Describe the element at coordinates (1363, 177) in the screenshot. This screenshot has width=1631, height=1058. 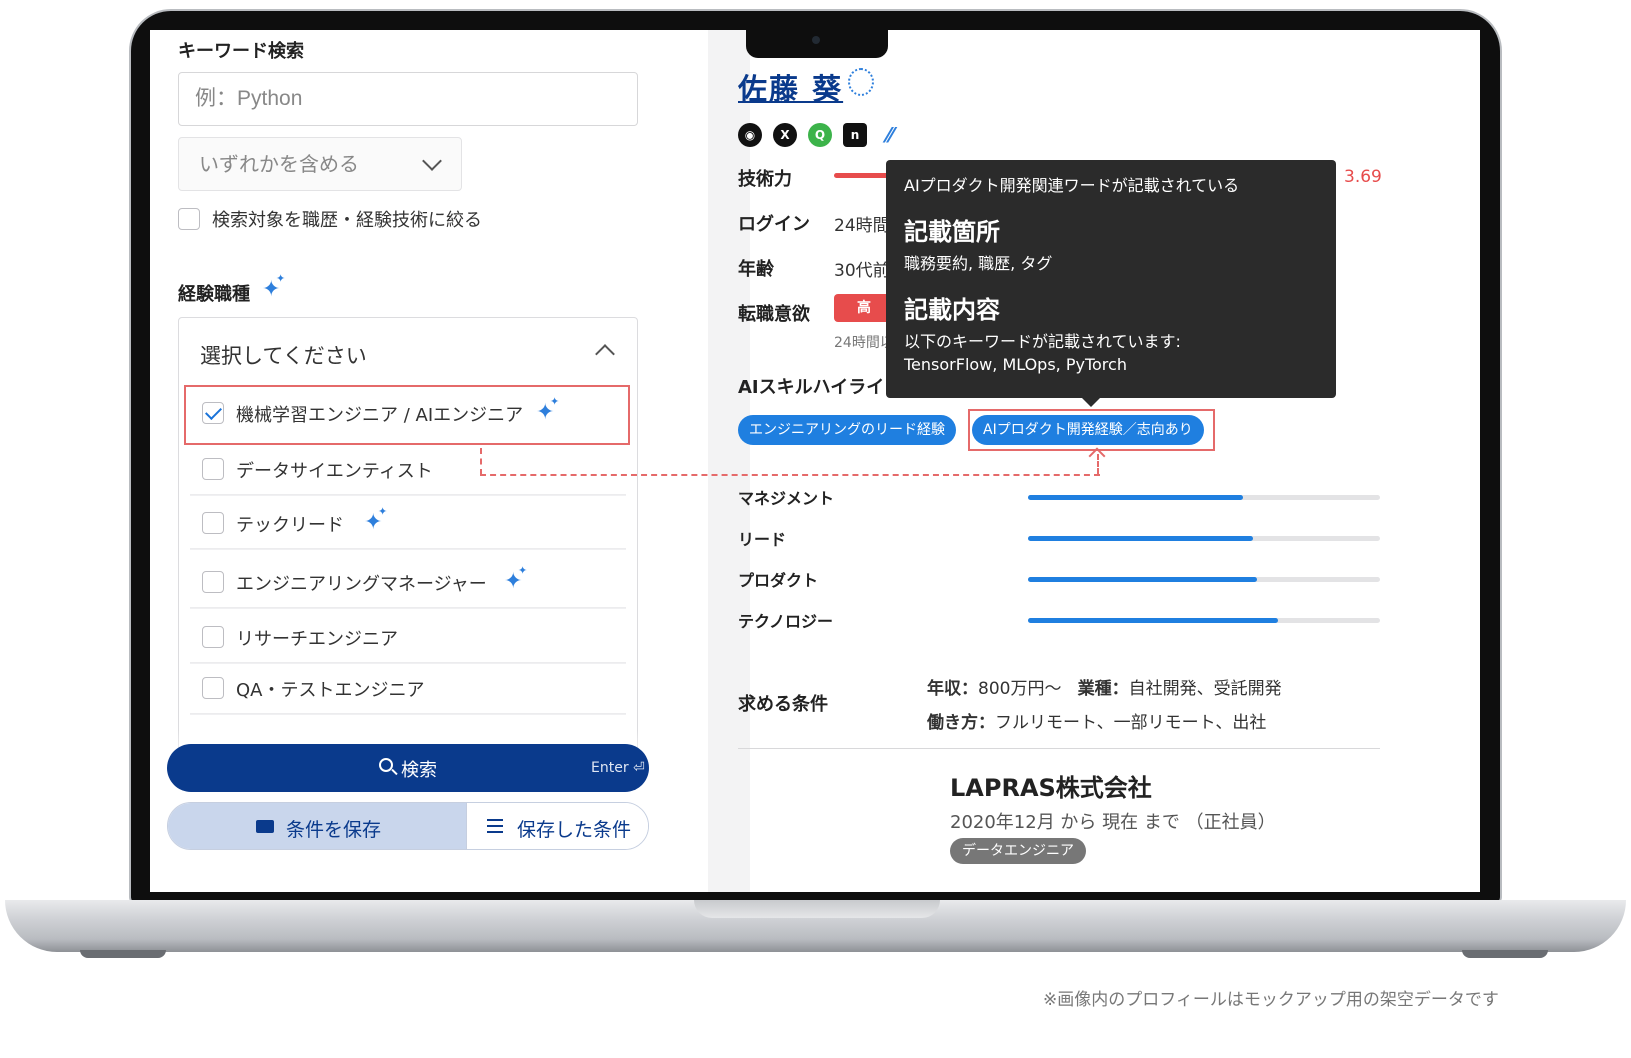
I see `tech-score: 3.69` at that location.